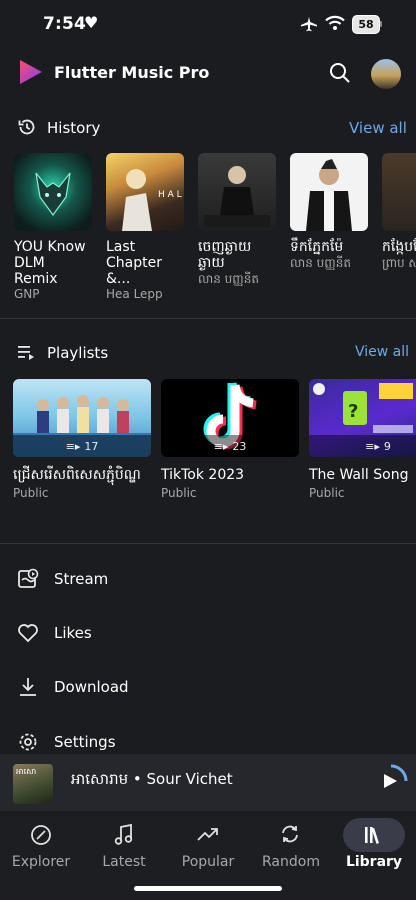 The width and height of the screenshot is (416, 900). I want to click on nav-label: Random, so click(291, 862).